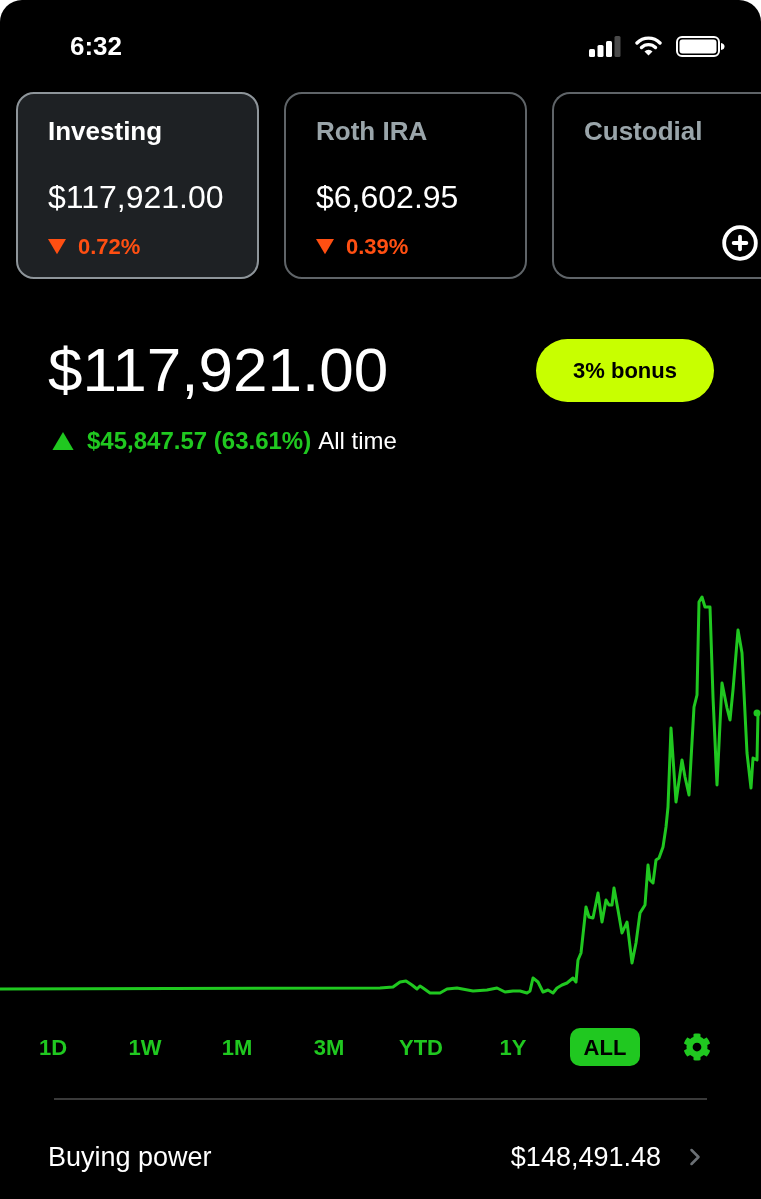  I want to click on add-circle-icon, so click(740, 243).